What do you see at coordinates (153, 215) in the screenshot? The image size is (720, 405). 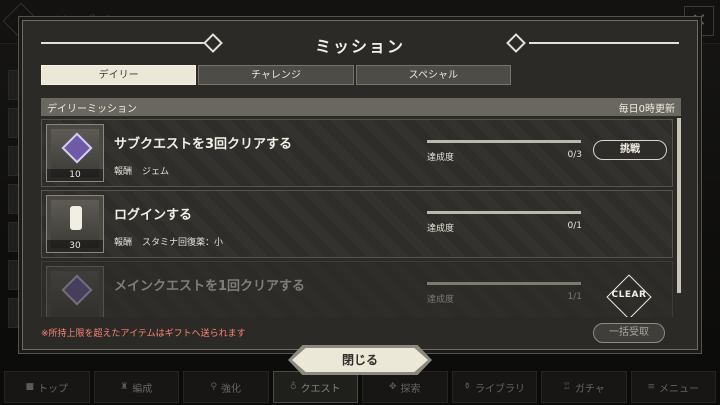 I see `mission-title: ログインする` at bounding box center [153, 215].